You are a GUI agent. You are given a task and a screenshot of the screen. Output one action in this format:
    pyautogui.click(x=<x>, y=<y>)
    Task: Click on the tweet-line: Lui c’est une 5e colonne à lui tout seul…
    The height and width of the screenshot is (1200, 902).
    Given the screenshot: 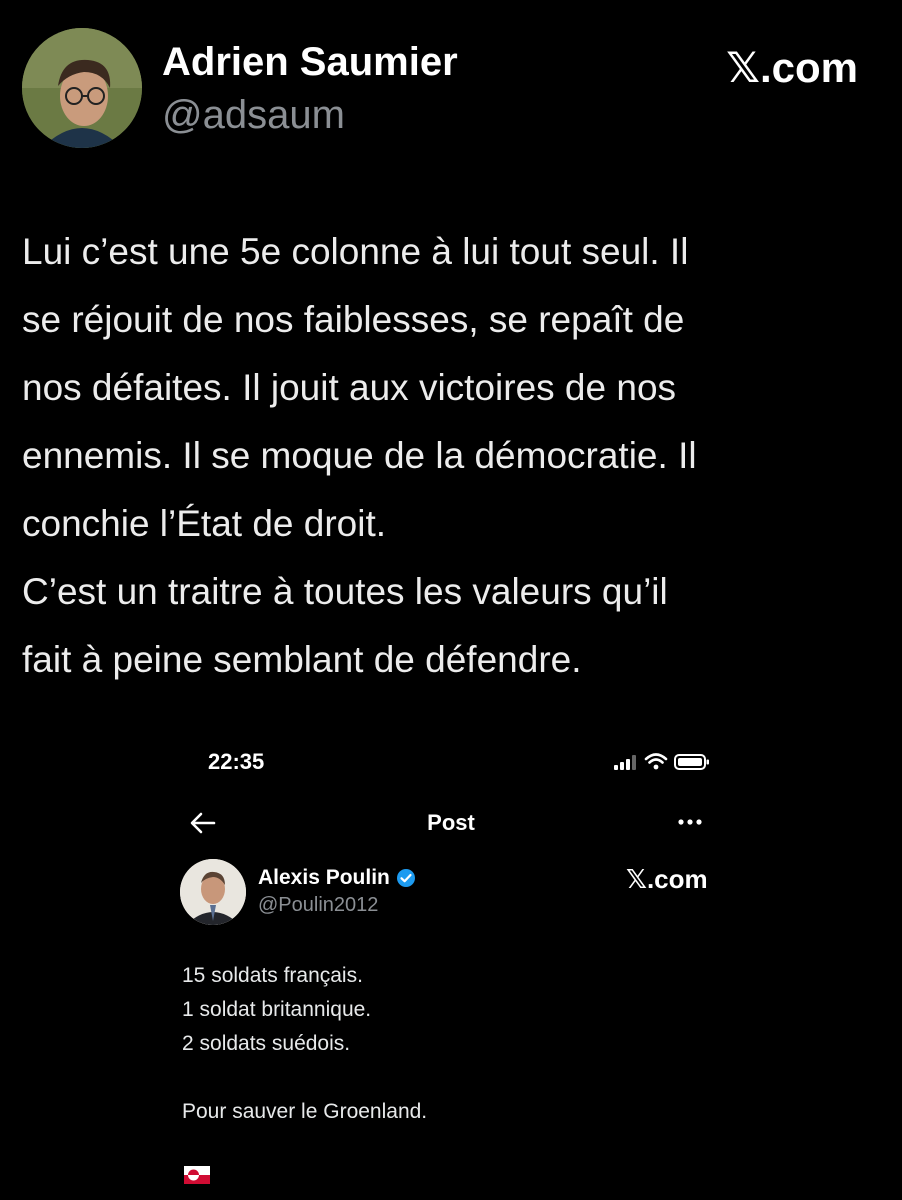 What is the action you would take?
    pyautogui.click(x=355, y=251)
    